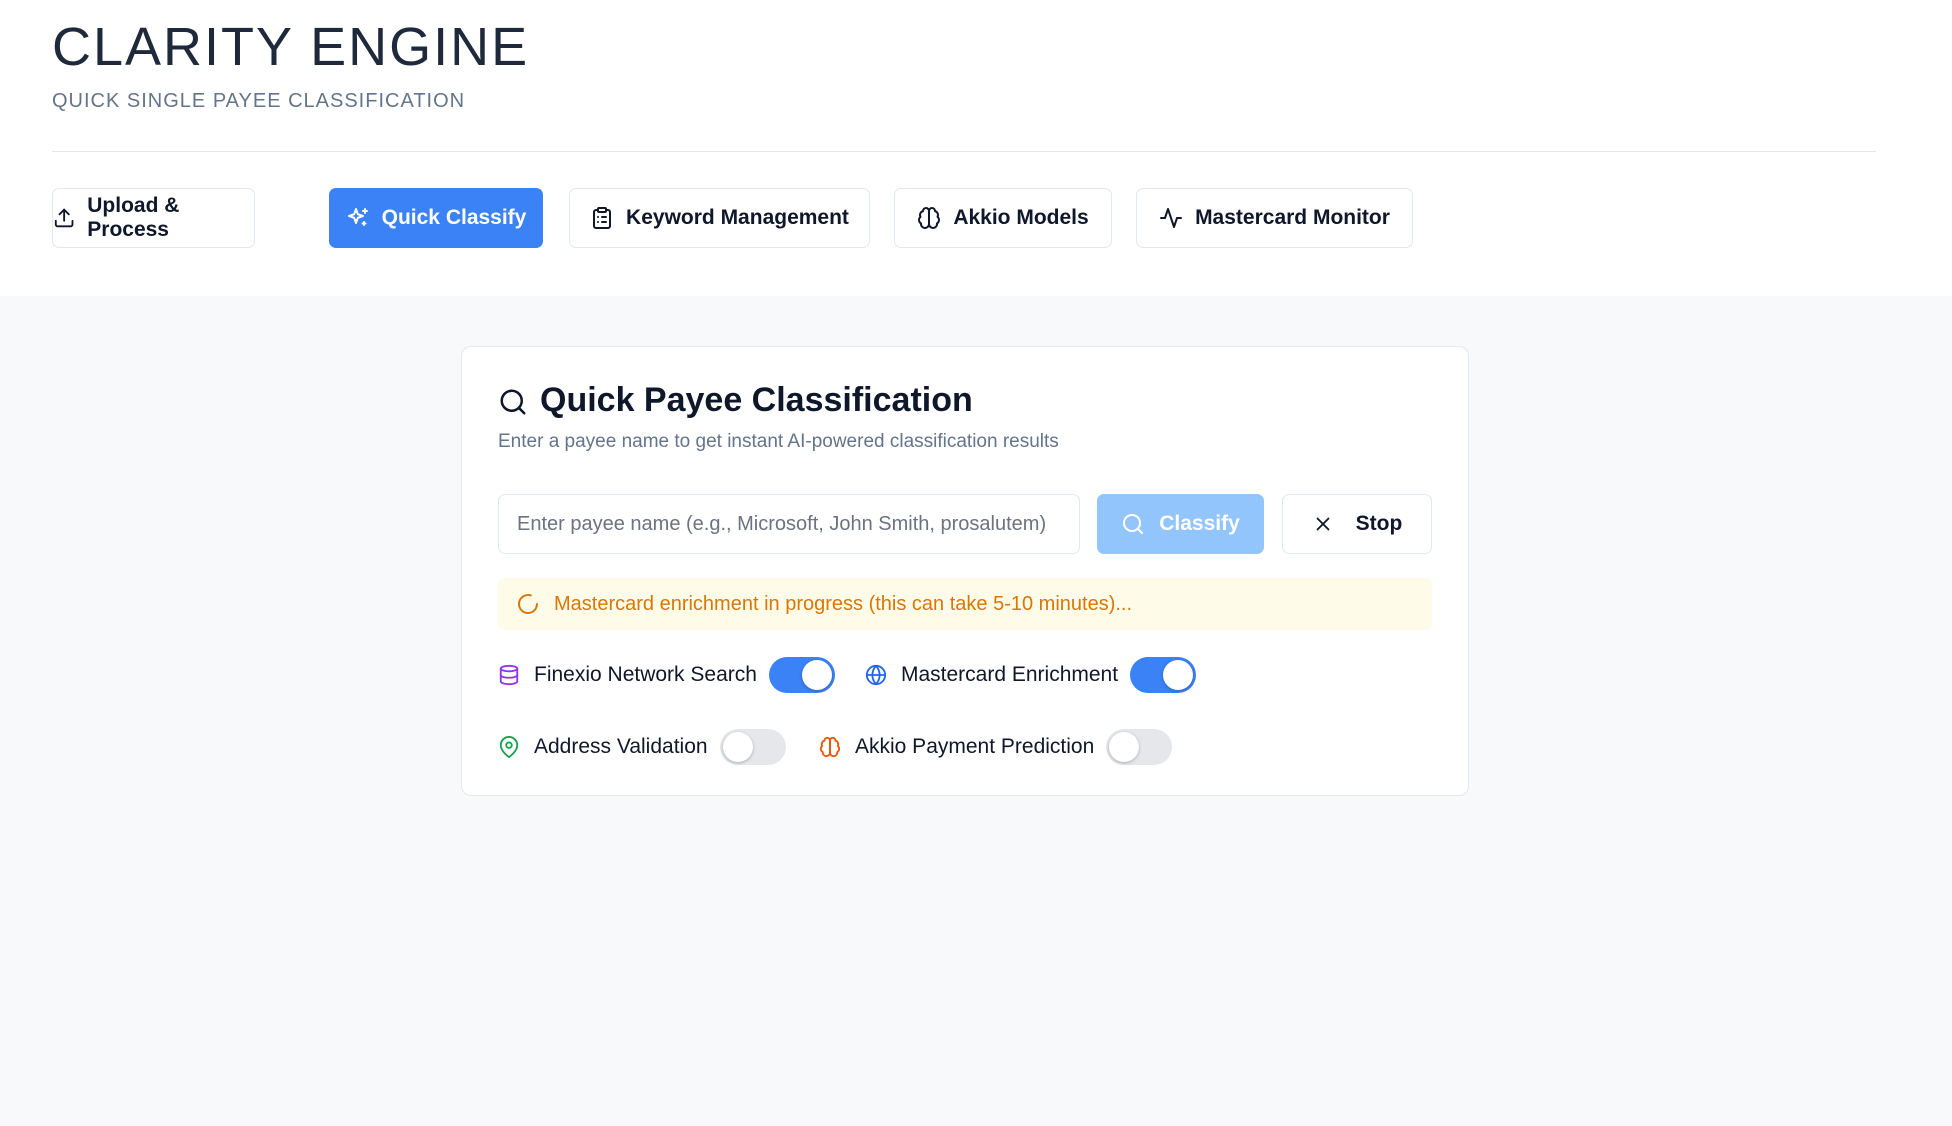 The image size is (1952, 1126). What do you see at coordinates (876, 675) in the screenshot?
I see `globe-icon` at bounding box center [876, 675].